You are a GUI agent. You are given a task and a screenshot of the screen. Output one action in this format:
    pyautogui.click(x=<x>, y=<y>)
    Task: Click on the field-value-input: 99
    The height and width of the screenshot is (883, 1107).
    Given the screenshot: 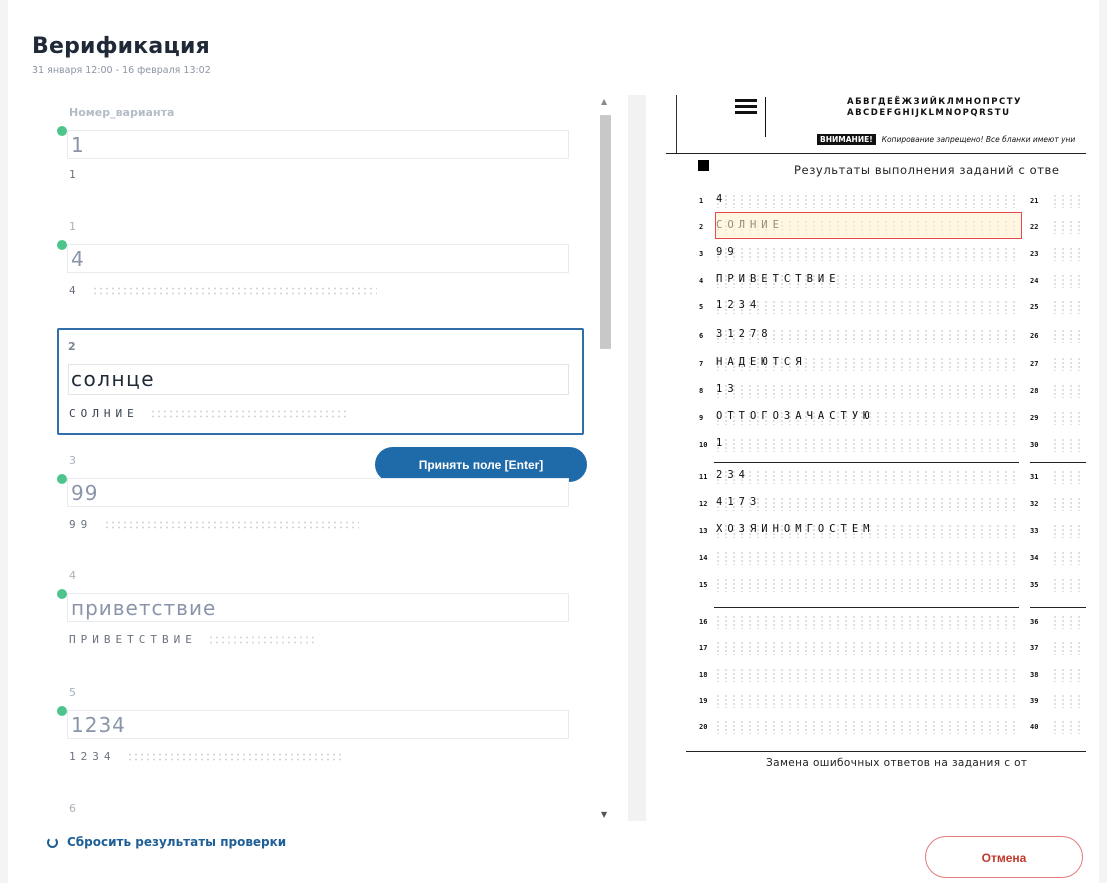 What is the action you would take?
    pyautogui.click(x=318, y=492)
    